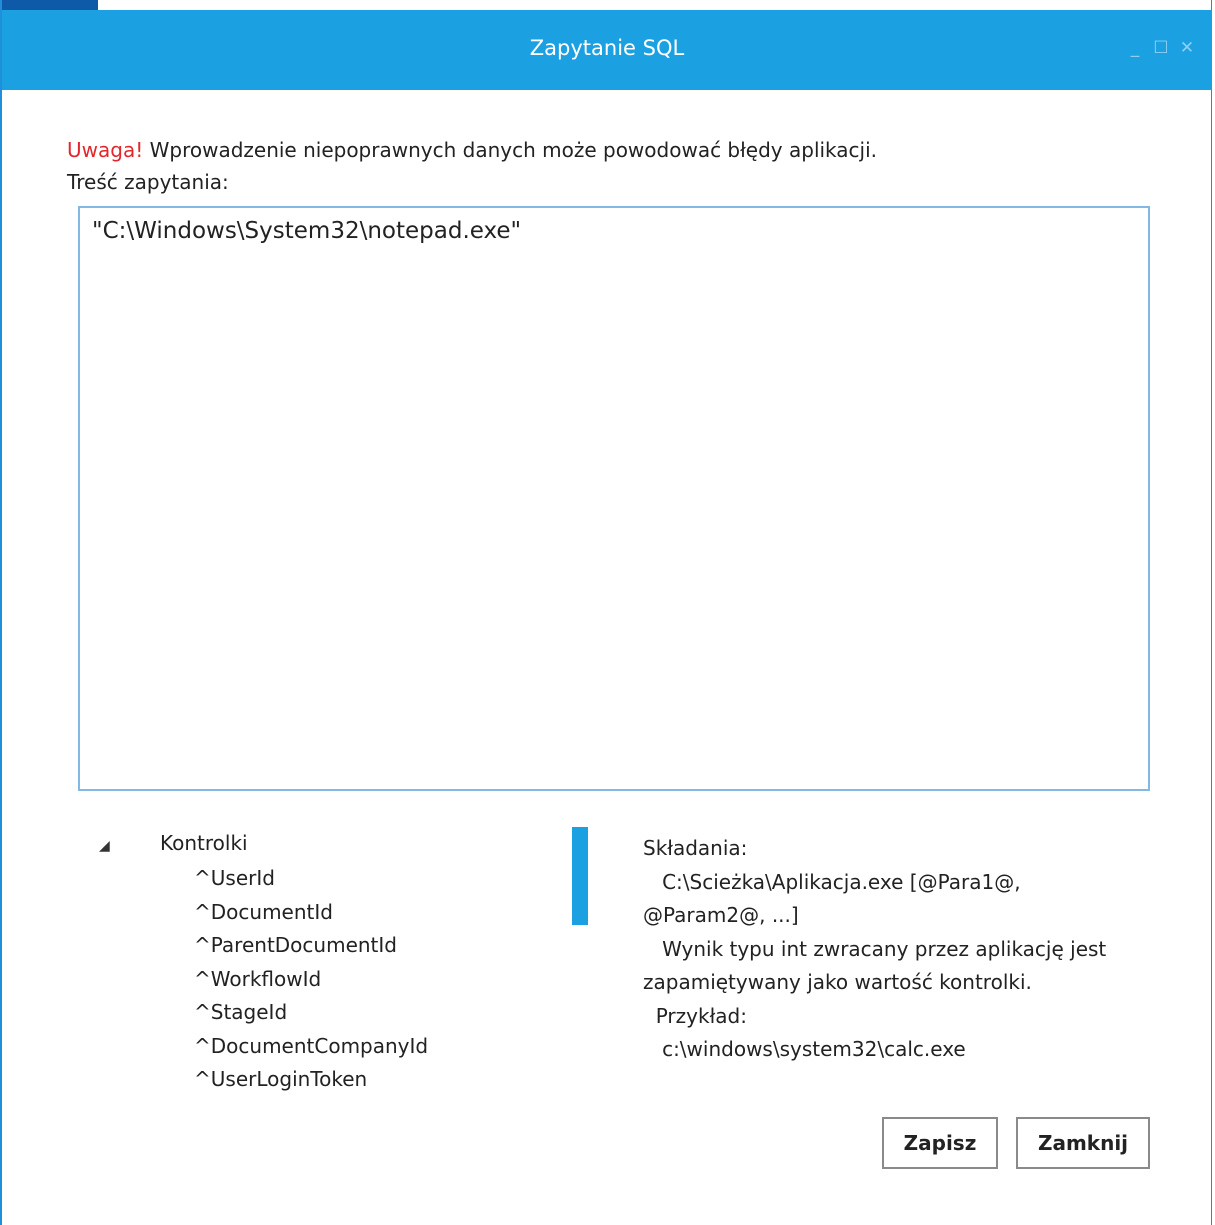 The width and height of the screenshot is (1215, 1225). I want to click on title-bar: Zapytanie SQL _ ☐ ✕, so click(607, 50).